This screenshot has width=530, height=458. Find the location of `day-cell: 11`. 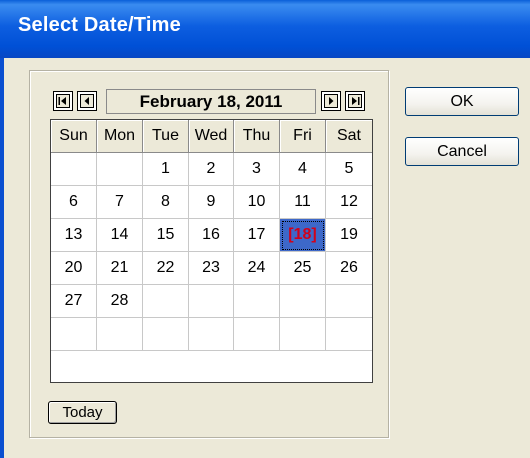

day-cell: 11 is located at coordinates (303, 202).